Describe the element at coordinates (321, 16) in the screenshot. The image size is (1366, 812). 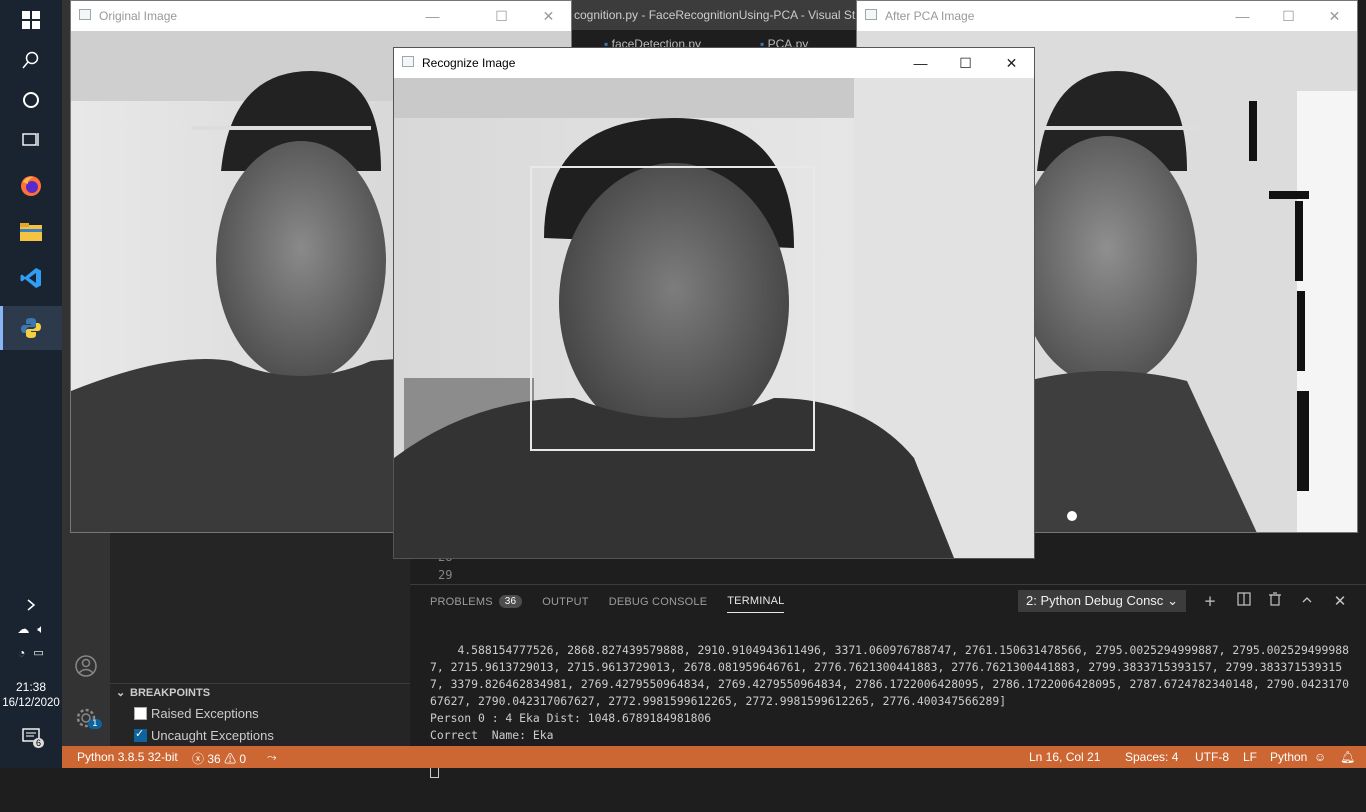
I see `original-image-titlebar: Original Image — ☐ ✕` at that location.